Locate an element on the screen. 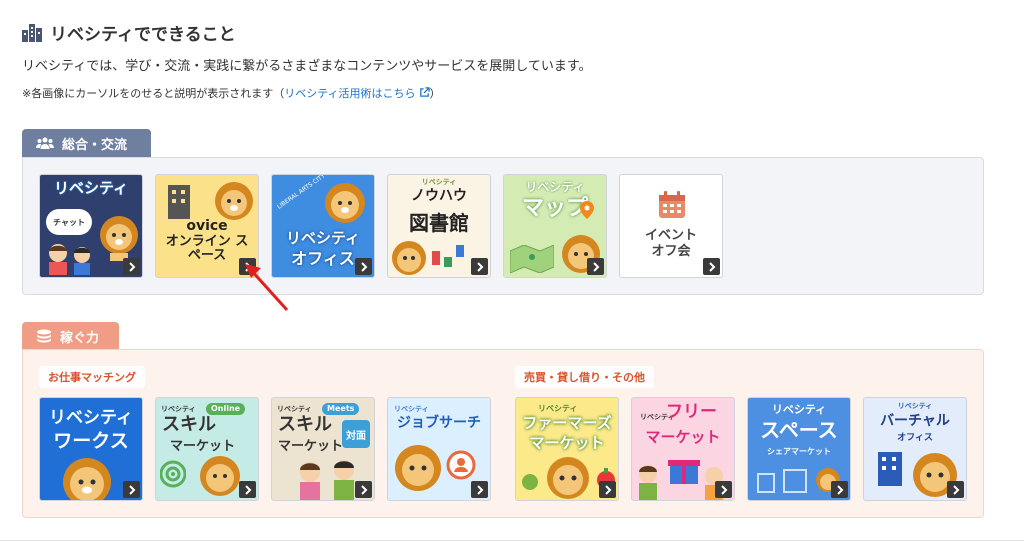 This screenshot has height=543, width=1024. tile-chat-title: リベシティ is located at coordinates (91, 188).